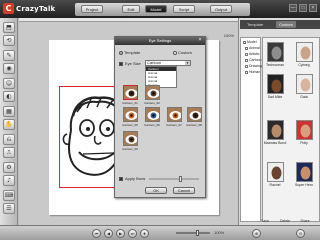 Image resolution: width=320 pixels, height=240 pixels. I want to click on mode-tab-model: Model, so click(156, 9).